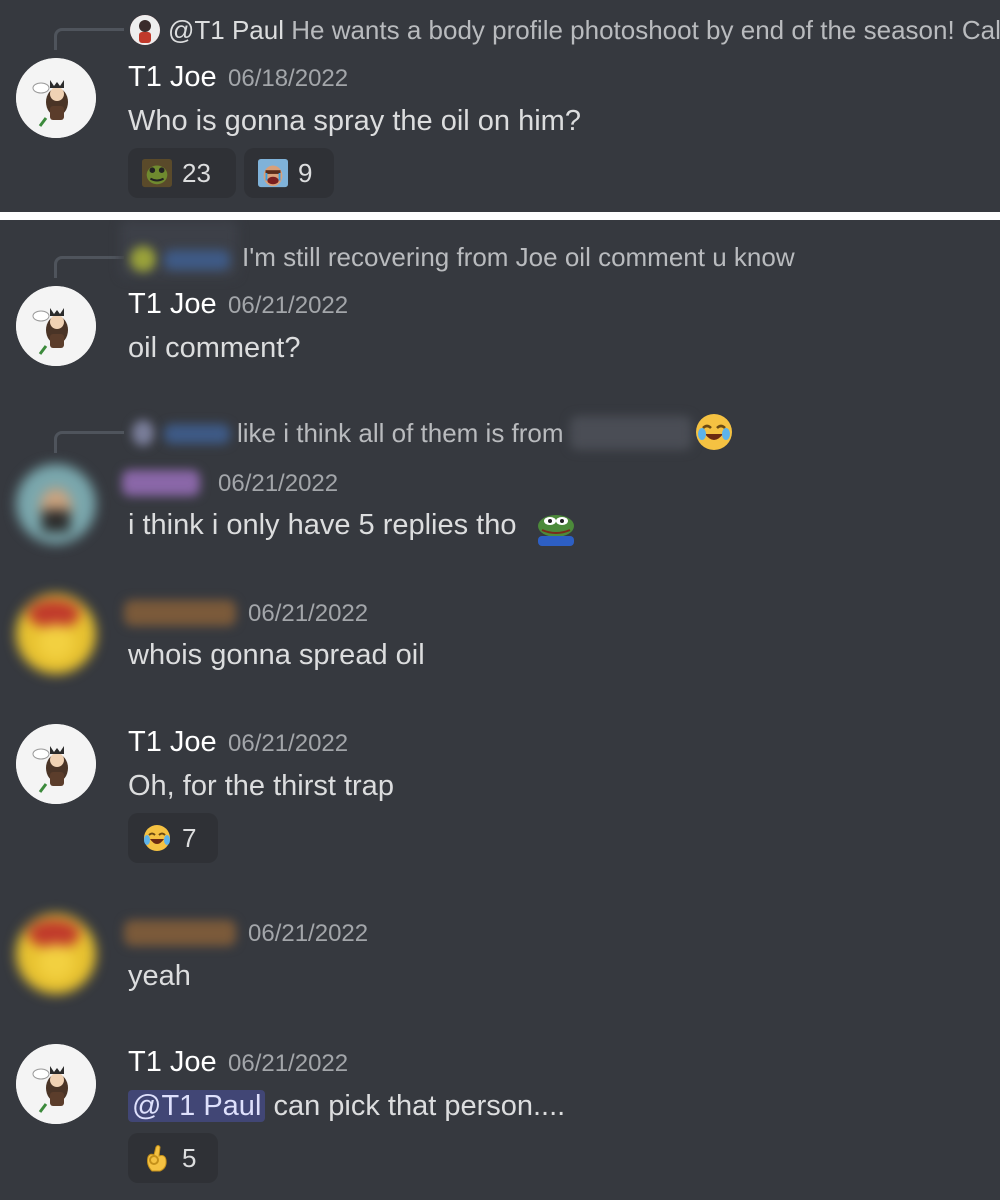 The width and height of the screenshot is (1000, 1200). Describe the element at coordinates (714, 434) in the screenshot. I see `crying-laughing-emoji-icon` at that location.